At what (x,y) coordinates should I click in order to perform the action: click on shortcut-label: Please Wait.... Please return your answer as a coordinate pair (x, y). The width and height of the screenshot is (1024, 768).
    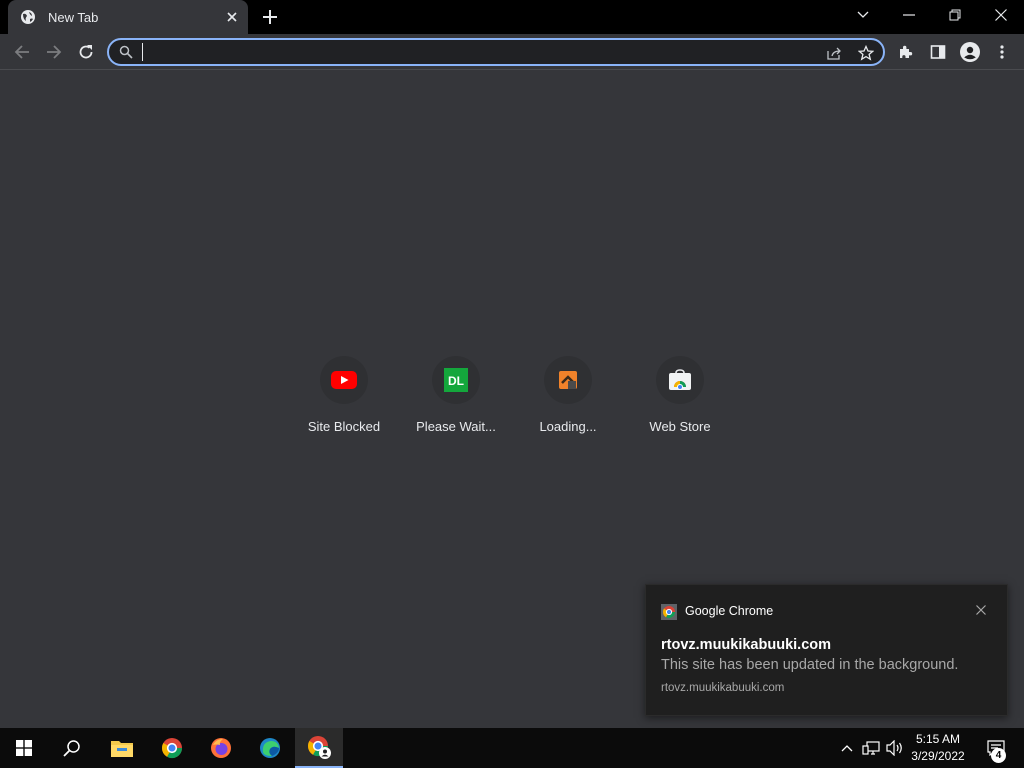
    Looking at the image, I should click on (456, 426).